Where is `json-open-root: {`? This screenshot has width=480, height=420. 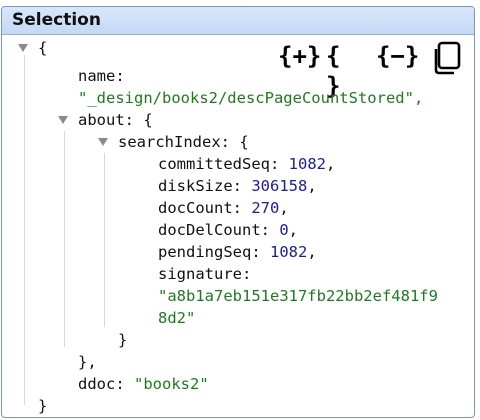 json-open-root: { is located at coordinates (43, 48).